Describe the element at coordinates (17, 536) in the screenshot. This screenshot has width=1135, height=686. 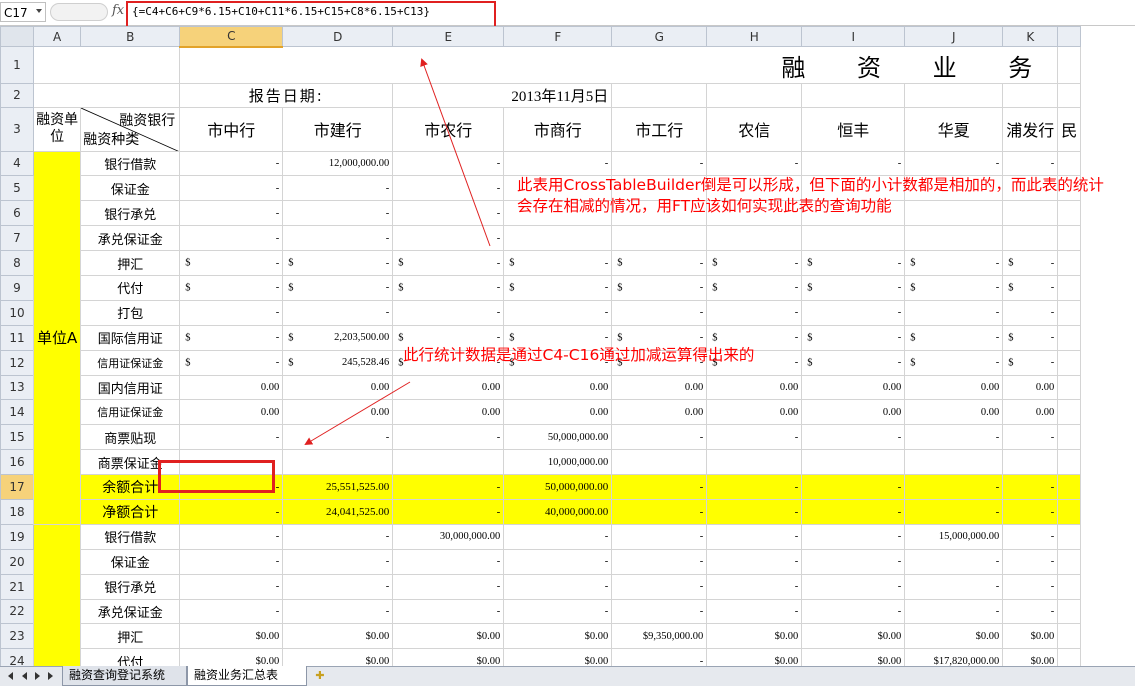
I see `row-header: 19` at that location.